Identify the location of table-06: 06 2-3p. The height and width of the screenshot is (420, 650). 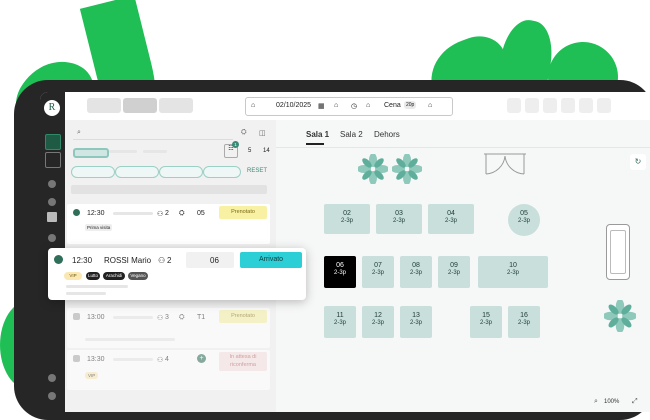
(340, 272).